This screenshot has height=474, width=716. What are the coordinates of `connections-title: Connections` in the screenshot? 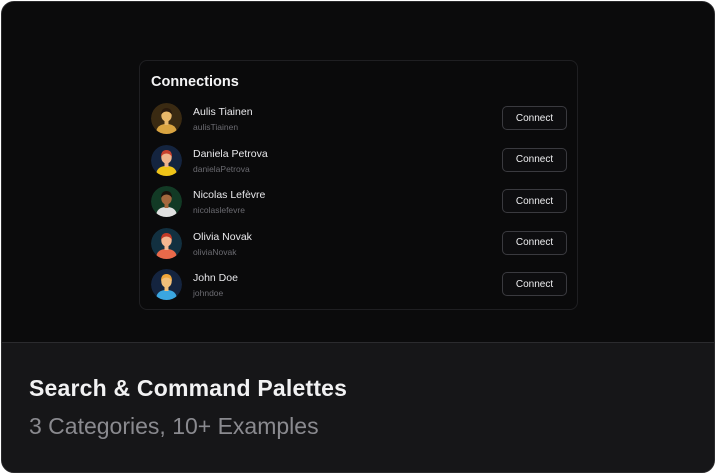 It's located at (195, 82).